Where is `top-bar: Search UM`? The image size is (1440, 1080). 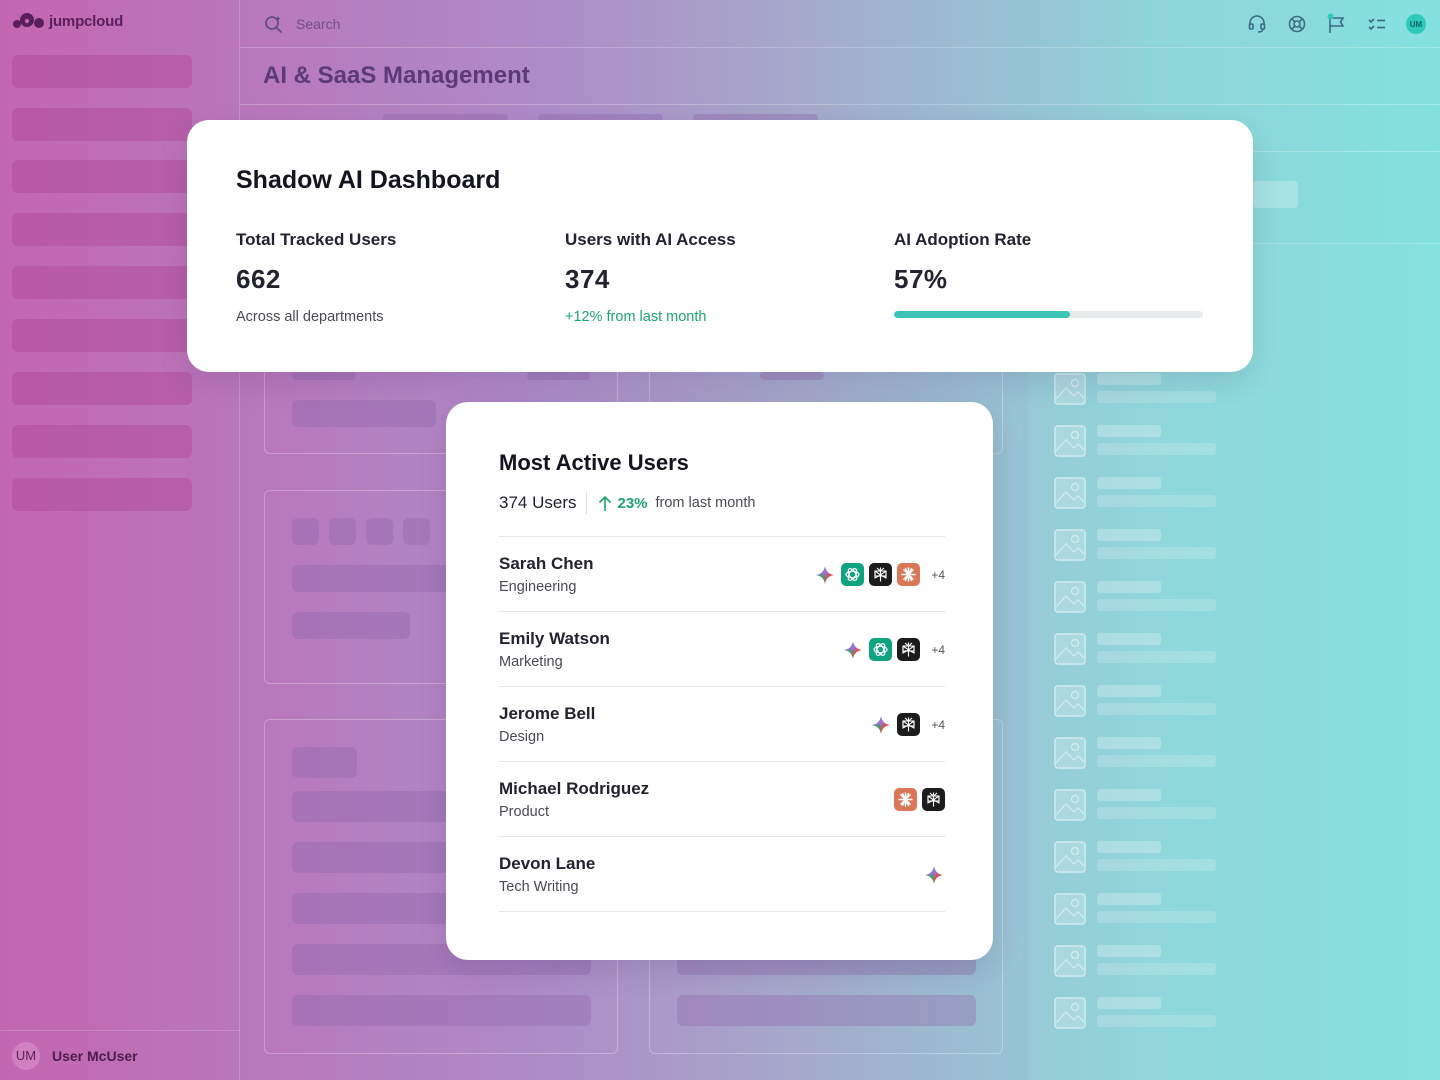 top-bar: Search UM is located at coordinates (840, 24).